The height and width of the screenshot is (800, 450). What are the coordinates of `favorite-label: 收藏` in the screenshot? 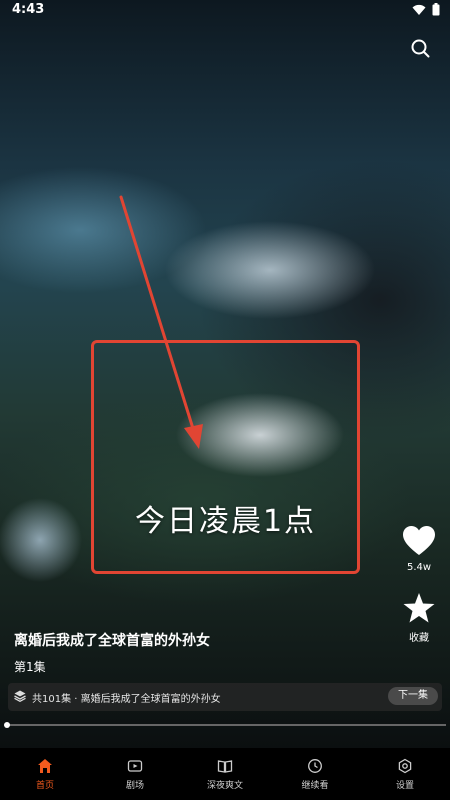 It's located at (419, 638).